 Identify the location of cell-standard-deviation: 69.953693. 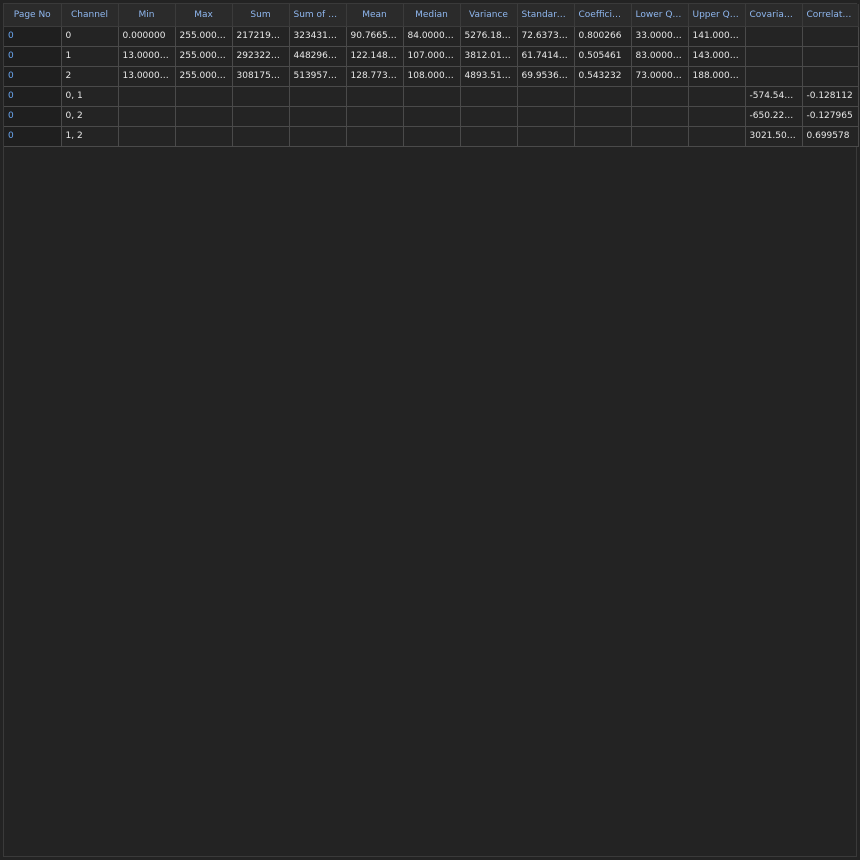
(545, 76).